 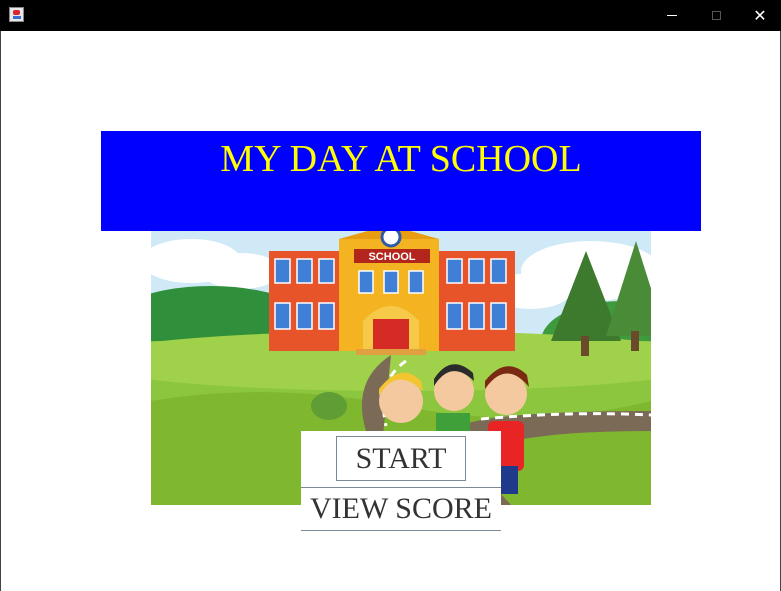 I want to click on start-button: START, so click(x=401, y=458).